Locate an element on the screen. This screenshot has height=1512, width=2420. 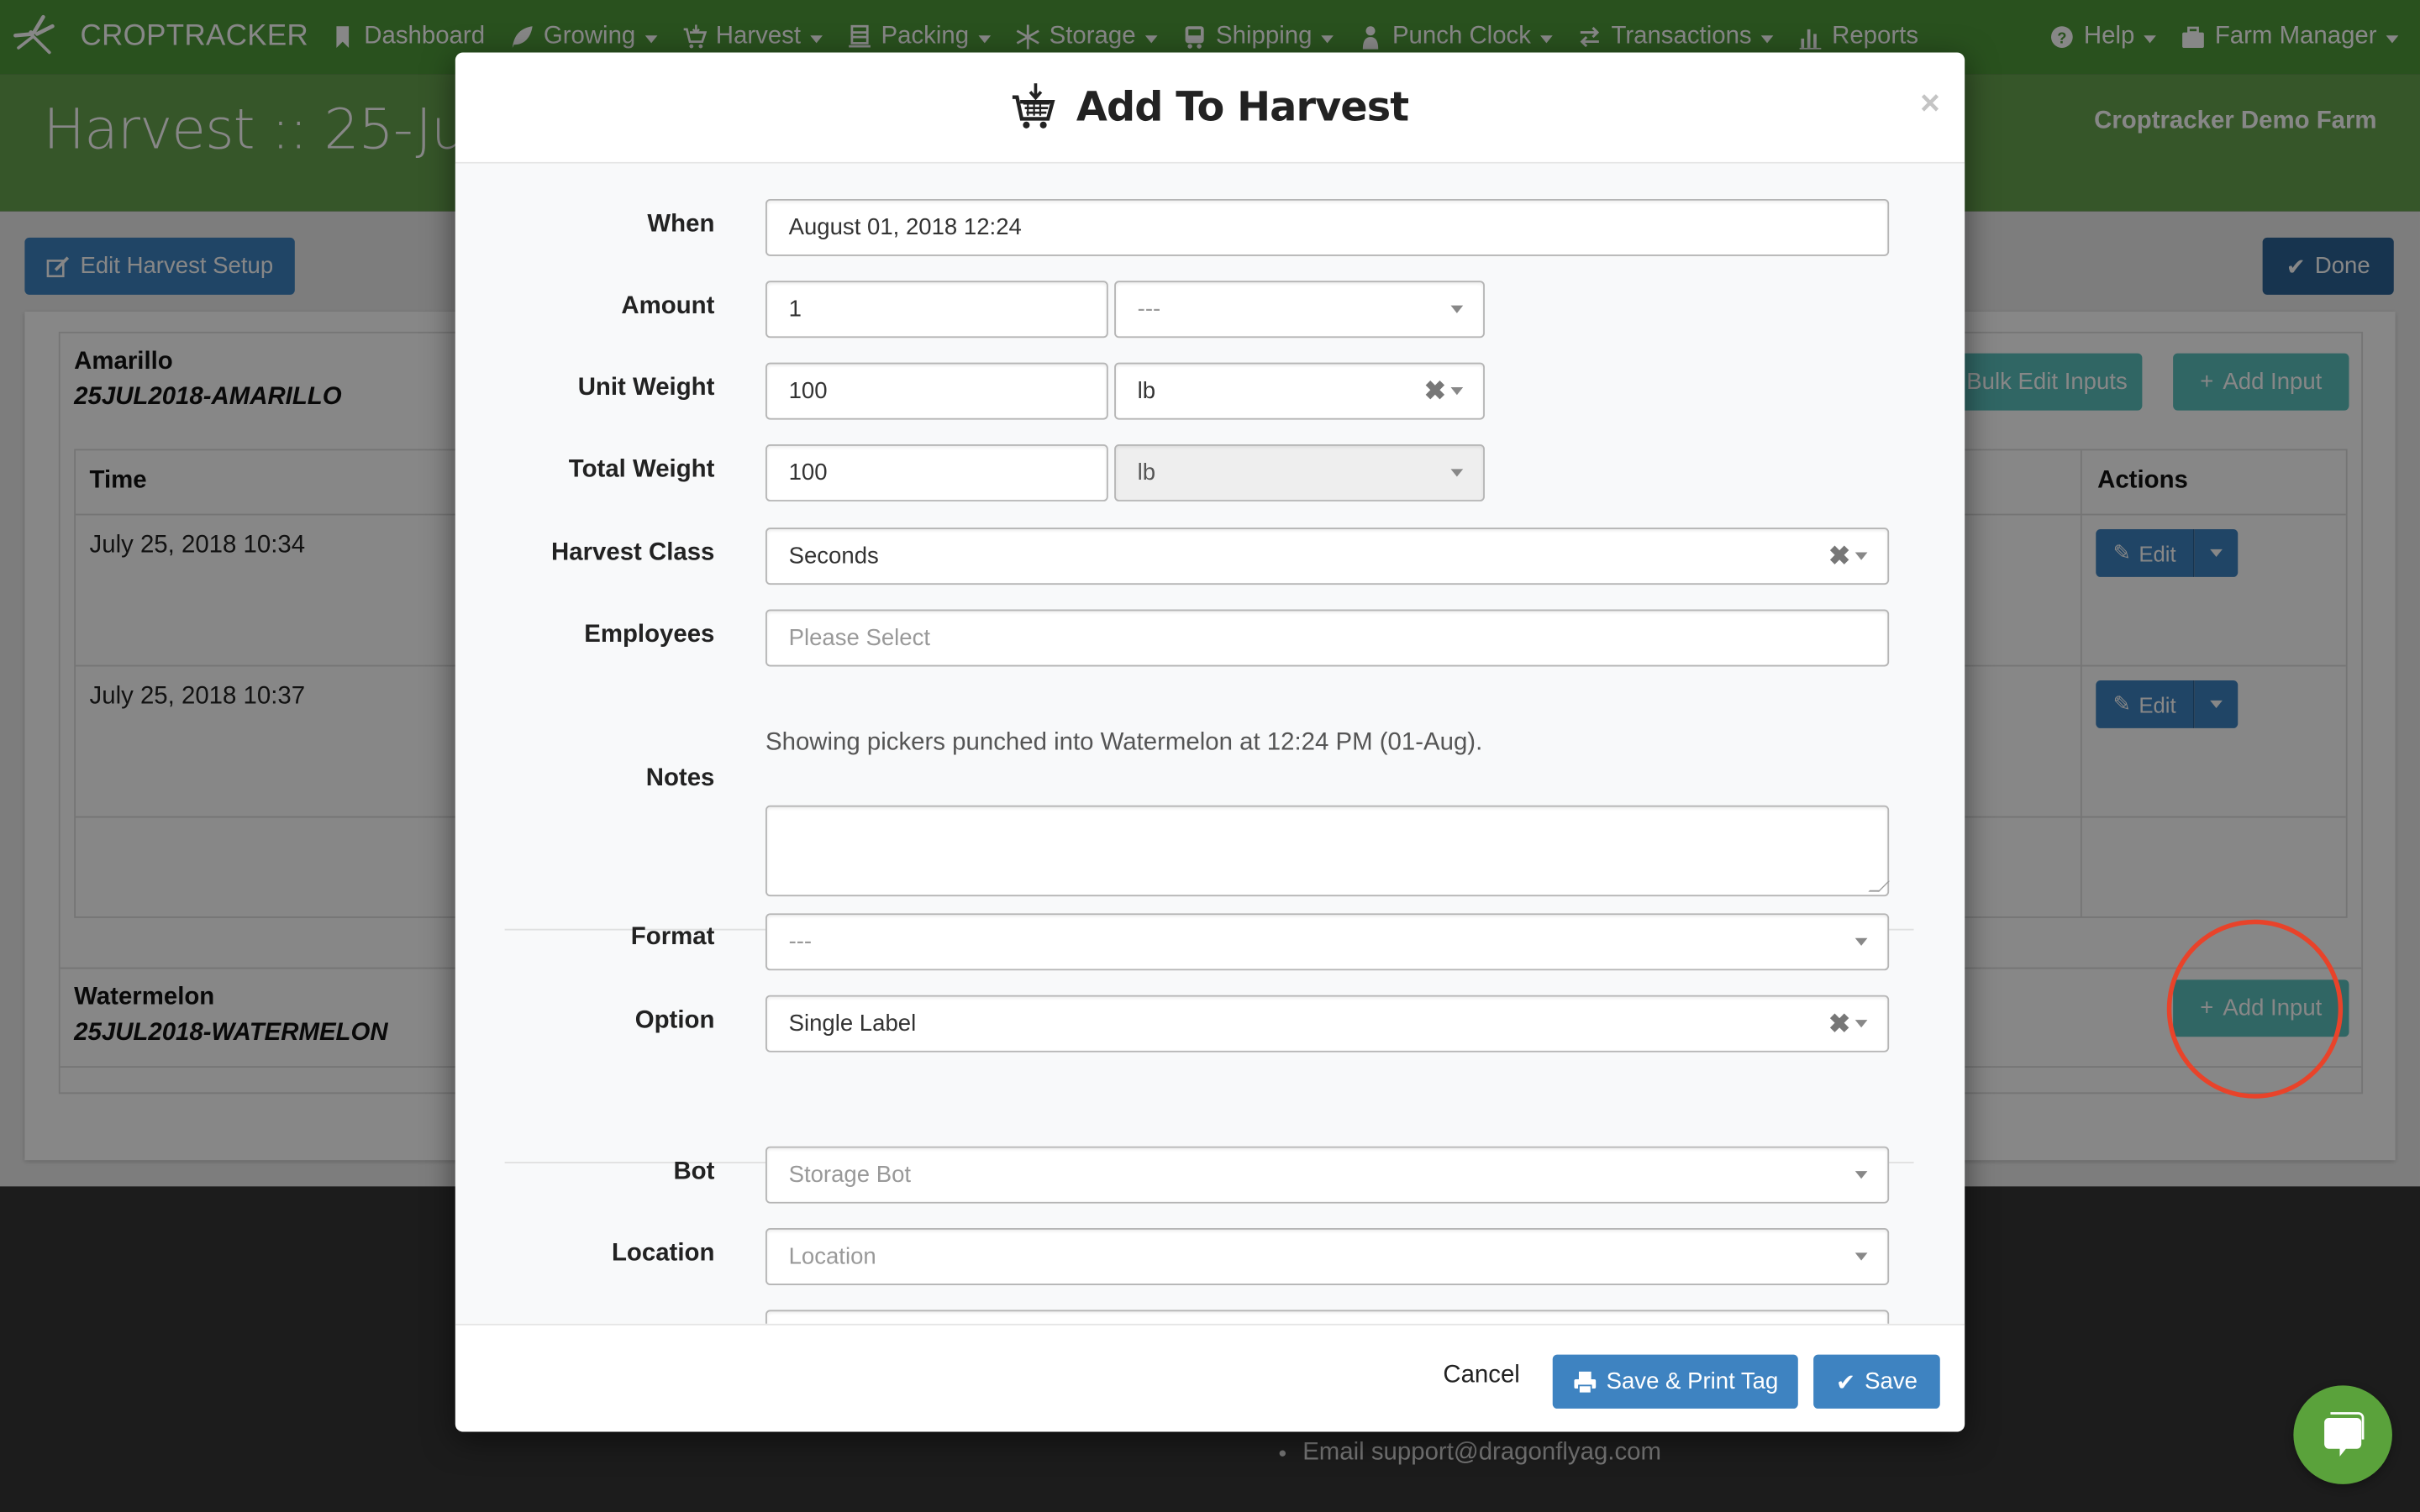
save-button: ✔ Save is located at coordinates (1876, 1381).